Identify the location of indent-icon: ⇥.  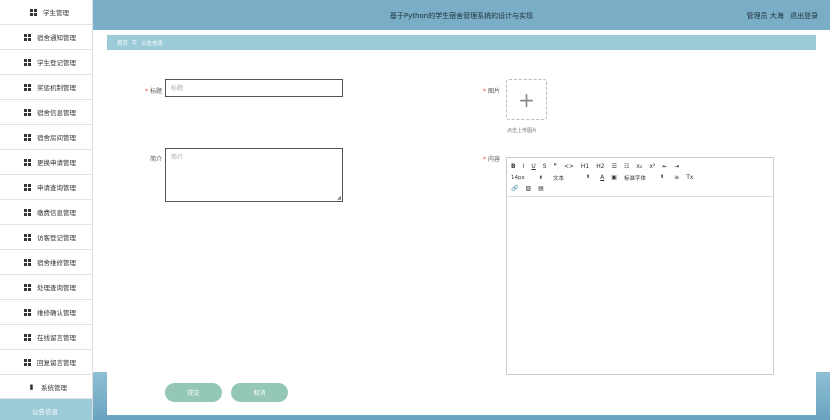
(676, 166).